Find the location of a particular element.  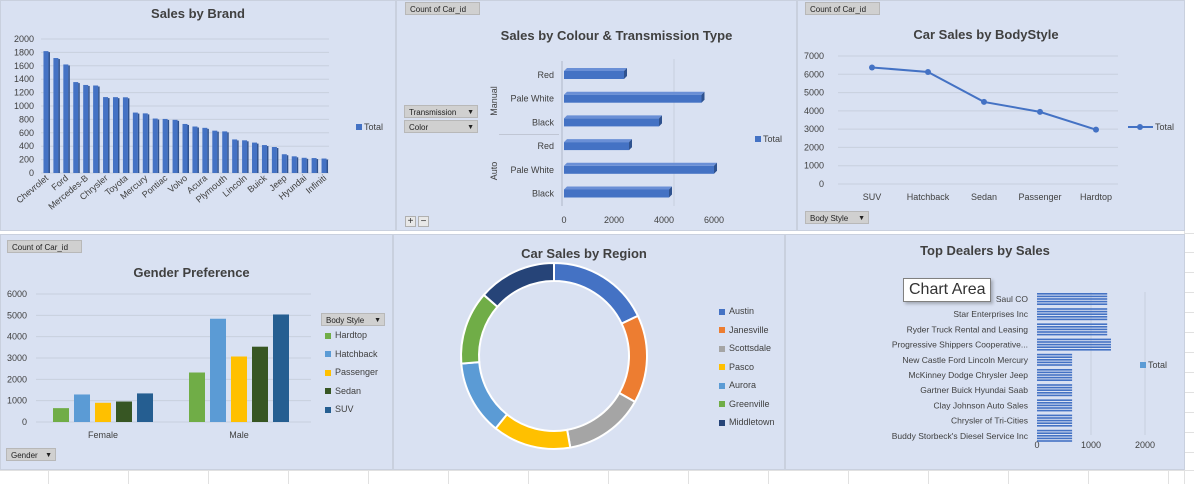

y-tick-label: 800 is located at coordinates (26, 119).